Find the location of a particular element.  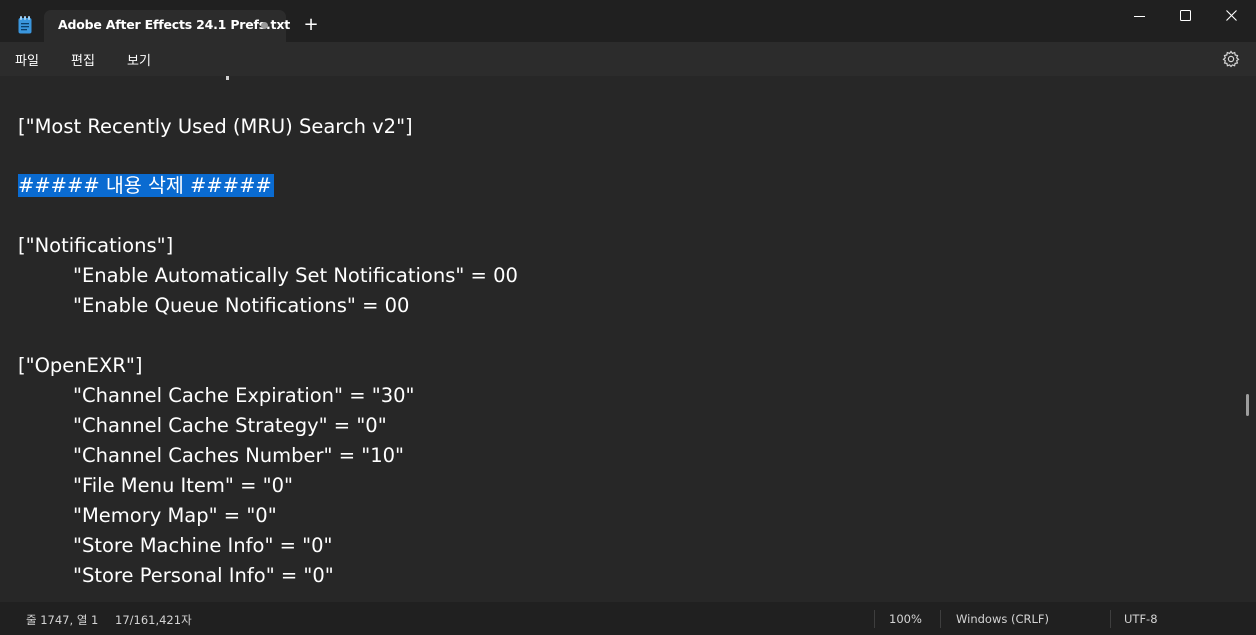

zoom-level: 100% is located at coordinates (905, 619).